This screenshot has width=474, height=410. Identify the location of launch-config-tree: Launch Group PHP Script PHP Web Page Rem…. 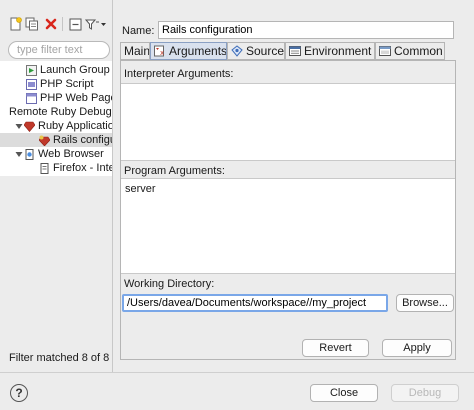
(56, 118).